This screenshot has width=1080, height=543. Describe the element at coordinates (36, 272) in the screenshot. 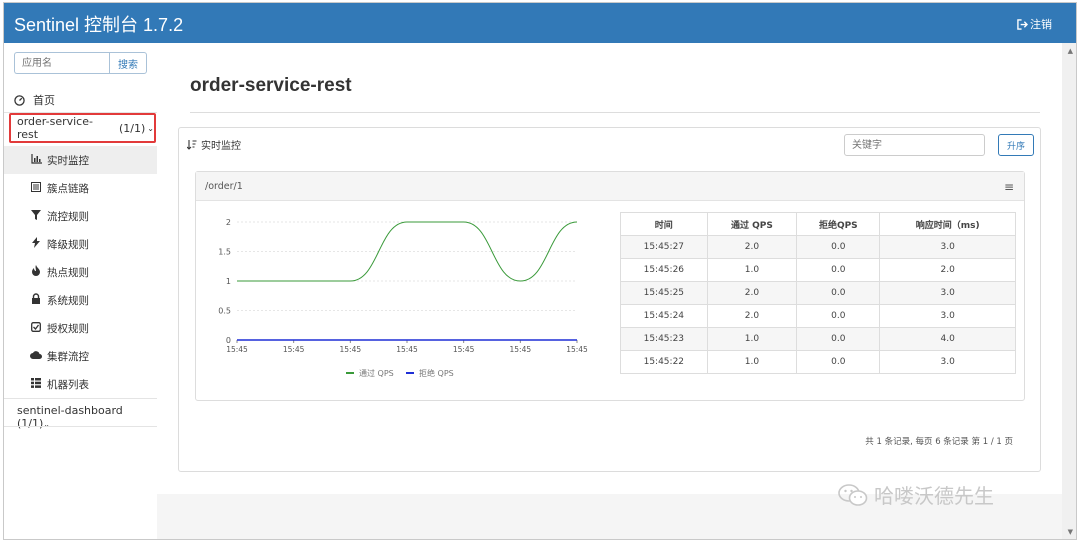

I see `fire-icon` at that location.